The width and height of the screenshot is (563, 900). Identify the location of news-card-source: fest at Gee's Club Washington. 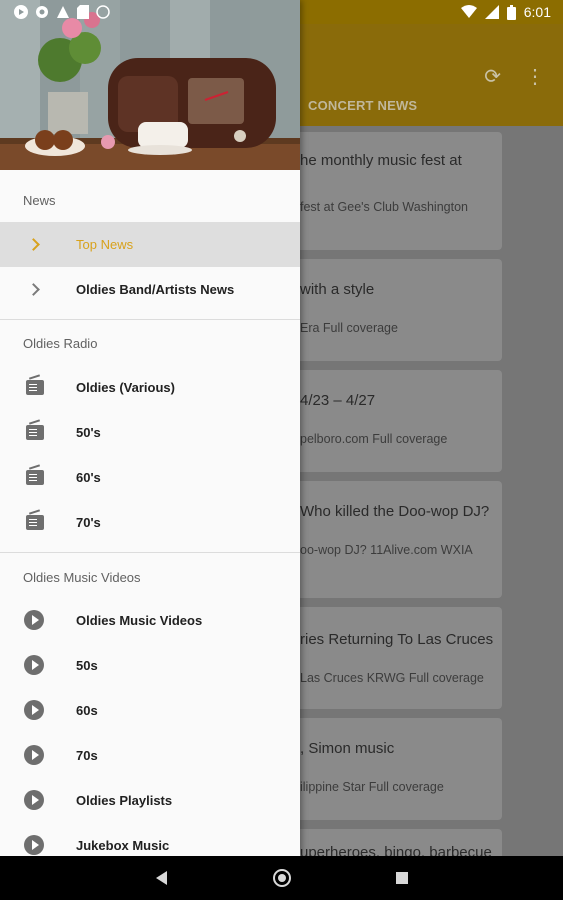
(384, 207).